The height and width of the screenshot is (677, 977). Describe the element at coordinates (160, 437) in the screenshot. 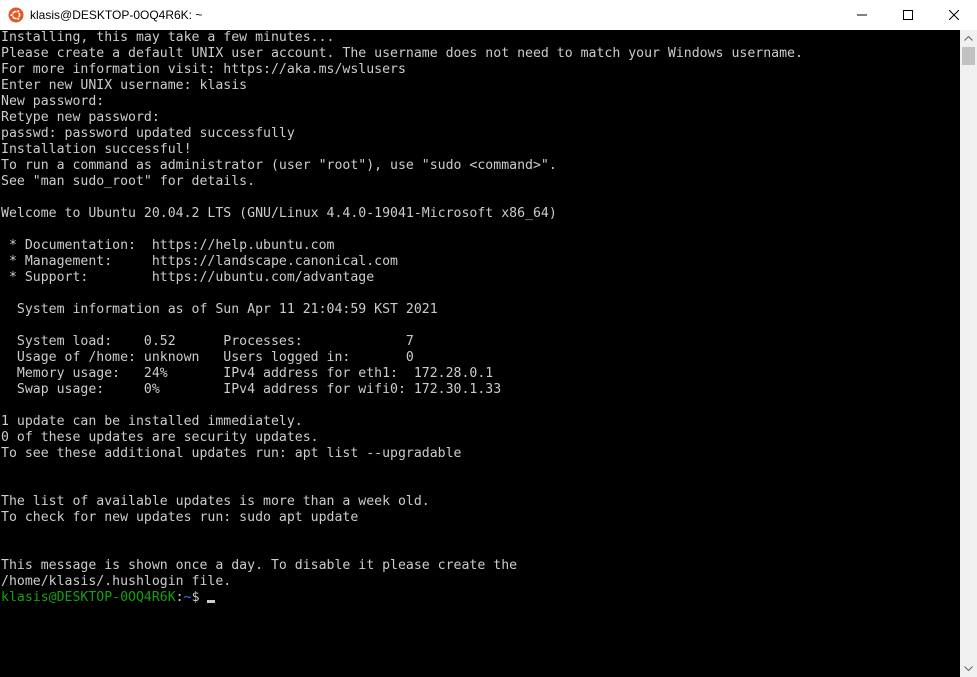

I see `terminal-line: 0 of these updates are security updates.` at that location.